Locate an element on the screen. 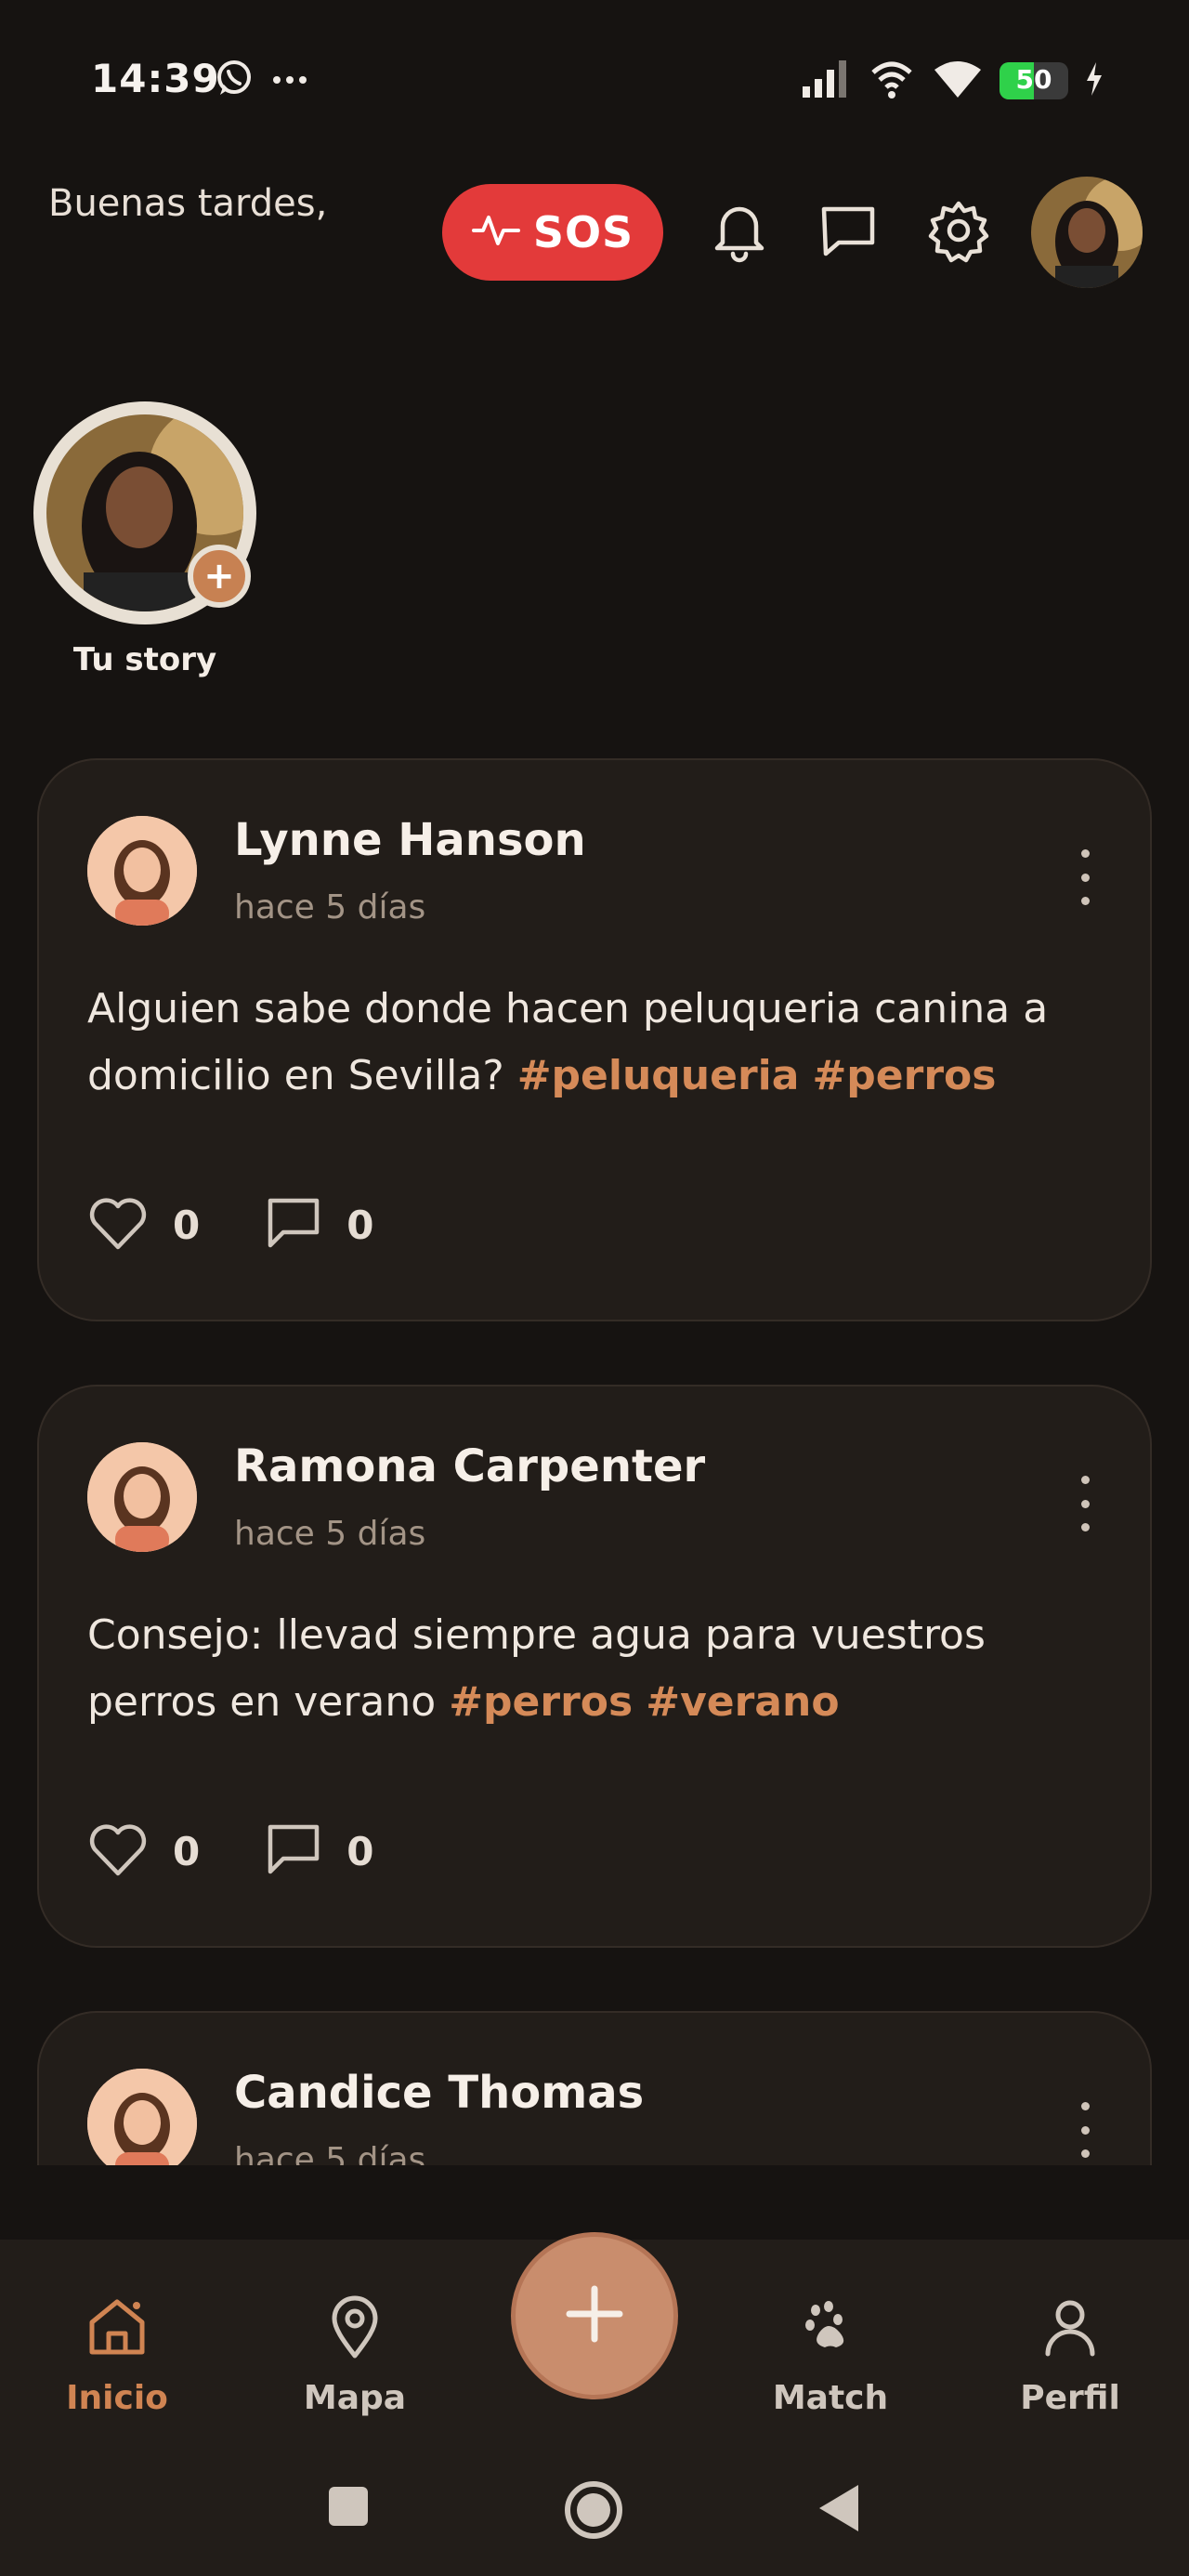 The width and height of the screenshot is (1189, 2576). battery-indicator: 50 is located at coordinates (1034, 80).